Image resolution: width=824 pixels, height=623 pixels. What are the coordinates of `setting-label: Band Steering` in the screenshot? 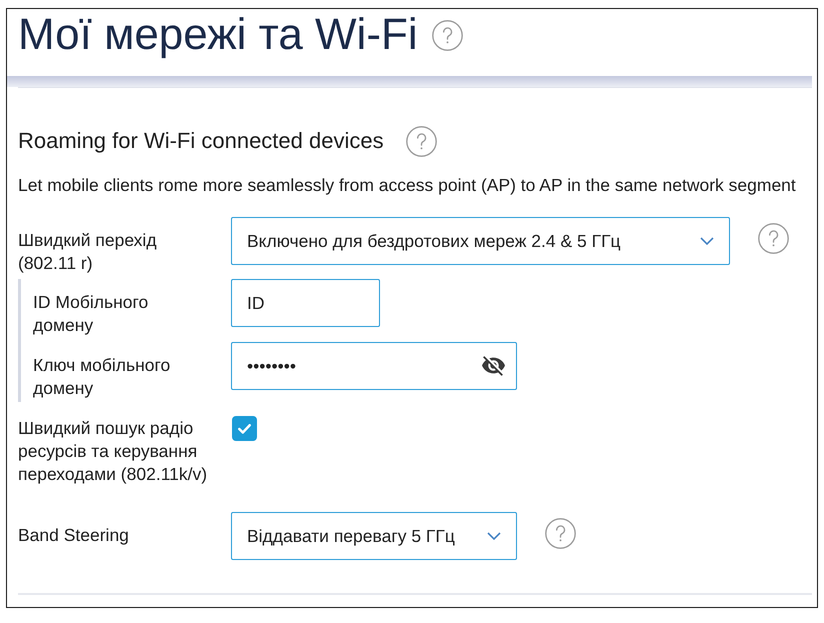 It's located at (74, 535).